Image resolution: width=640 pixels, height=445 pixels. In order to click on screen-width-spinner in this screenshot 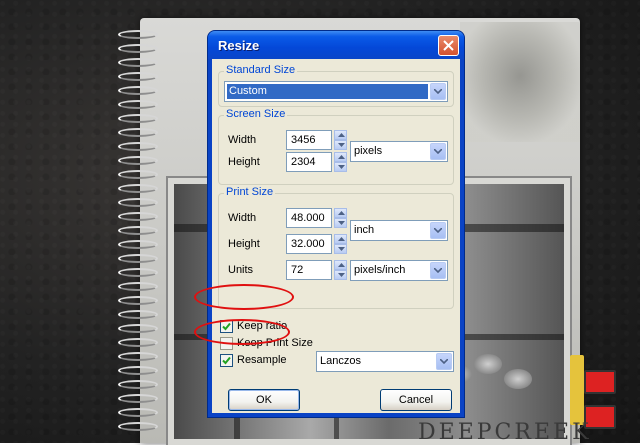, I will do `click(340, 140)`.